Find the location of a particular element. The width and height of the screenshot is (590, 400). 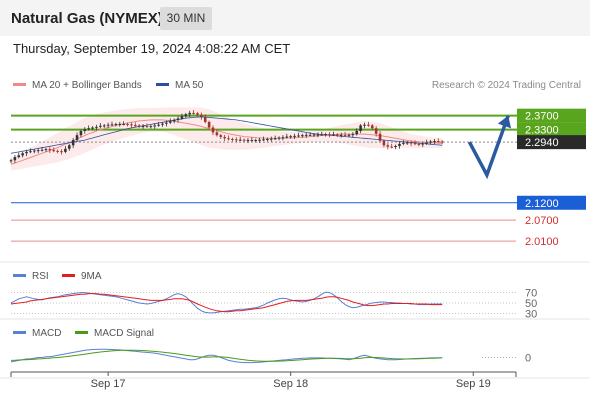

legend-macd: MACD is located at coordinates (37, 333).